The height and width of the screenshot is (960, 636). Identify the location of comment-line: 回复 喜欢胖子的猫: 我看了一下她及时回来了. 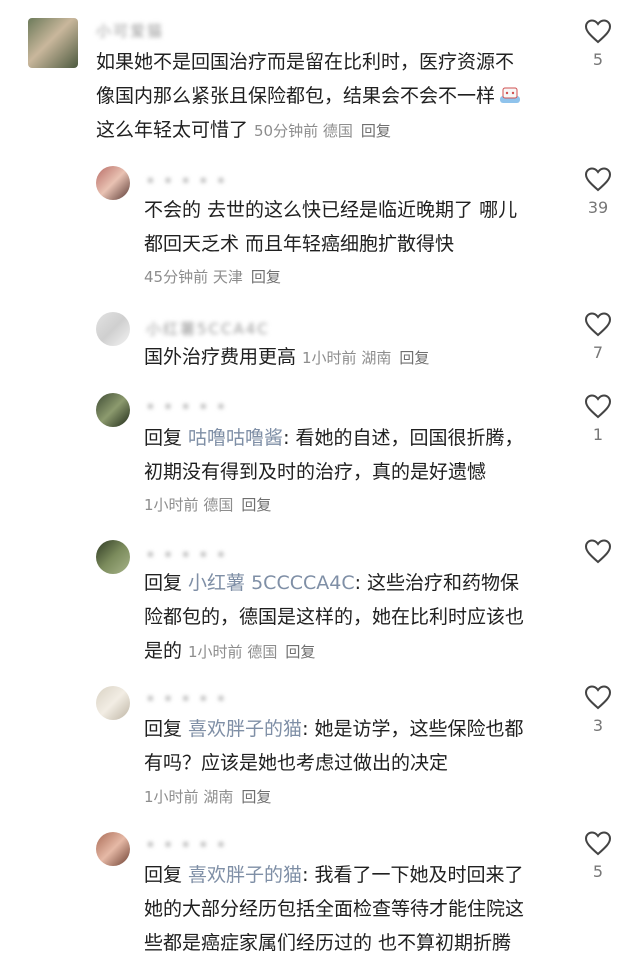
(334, 875).